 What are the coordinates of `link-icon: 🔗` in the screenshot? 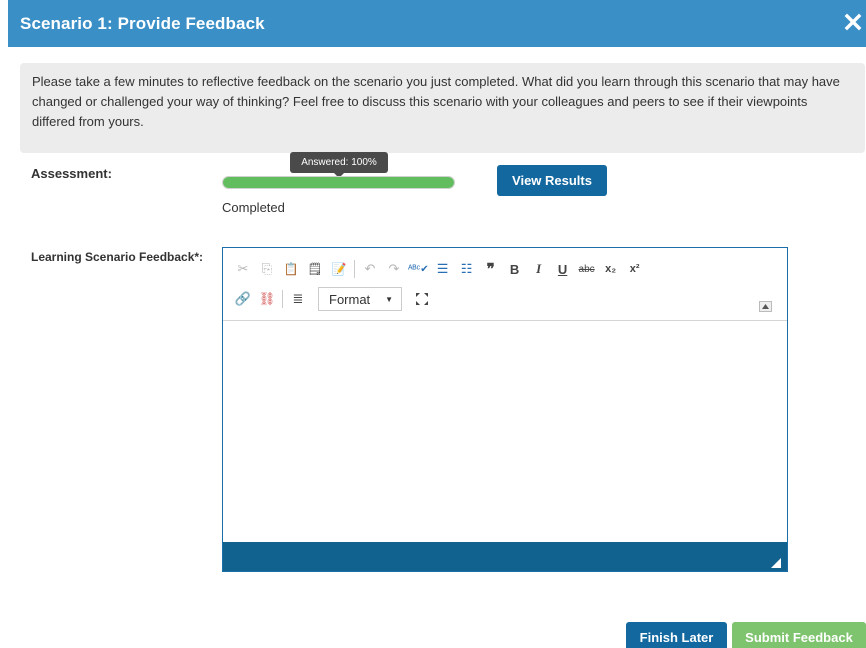 It's located at (243, 299).